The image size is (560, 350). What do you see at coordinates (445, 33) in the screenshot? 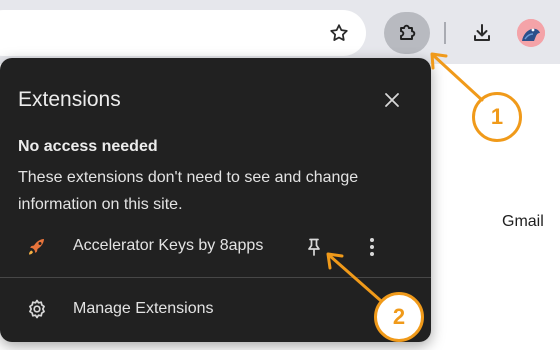
I see `toolbar-divider` at bounding box center [445, 33].